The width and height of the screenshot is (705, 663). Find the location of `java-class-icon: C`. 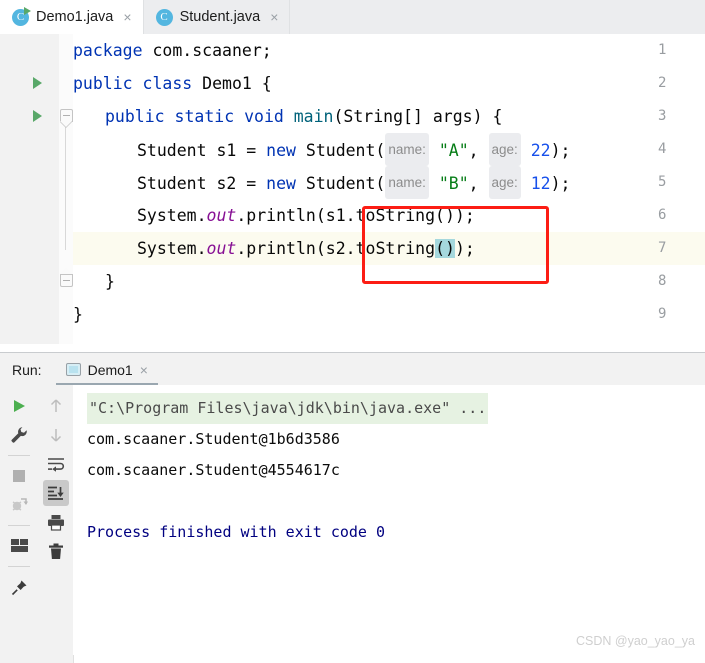

java-class-icon: C is located at coordinates (164, 17).